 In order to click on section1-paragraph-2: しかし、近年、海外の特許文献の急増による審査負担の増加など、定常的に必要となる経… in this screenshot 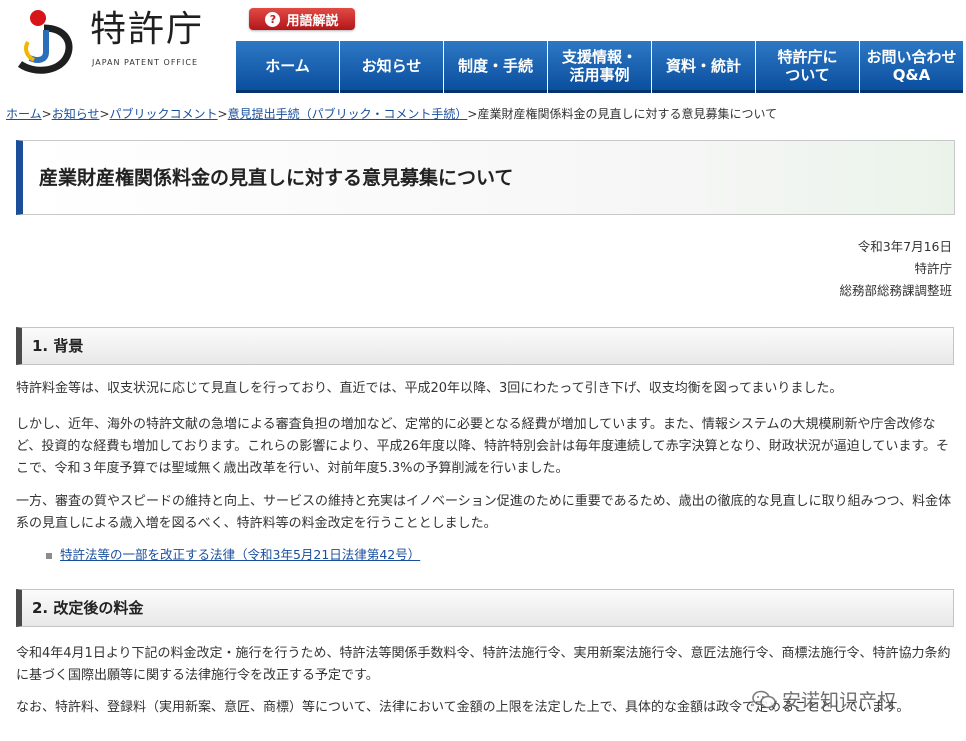, I will do `click(483, 446)`.